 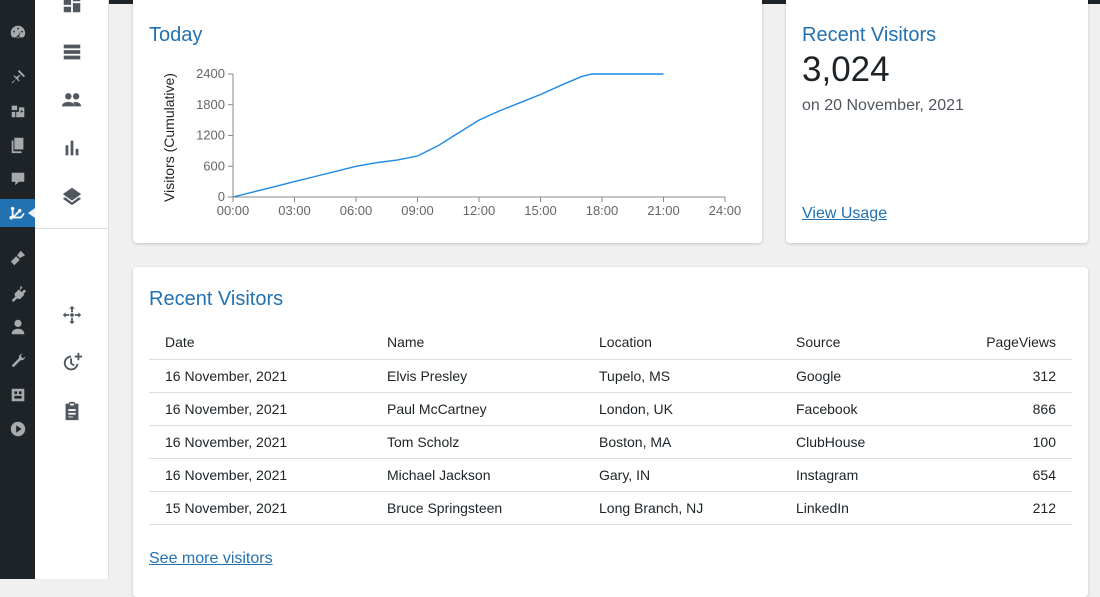 What do you see at coordinates (855, 442) in the screenshot?
I see `cell-source: ClubHouse` at bounding box center [855, 442].